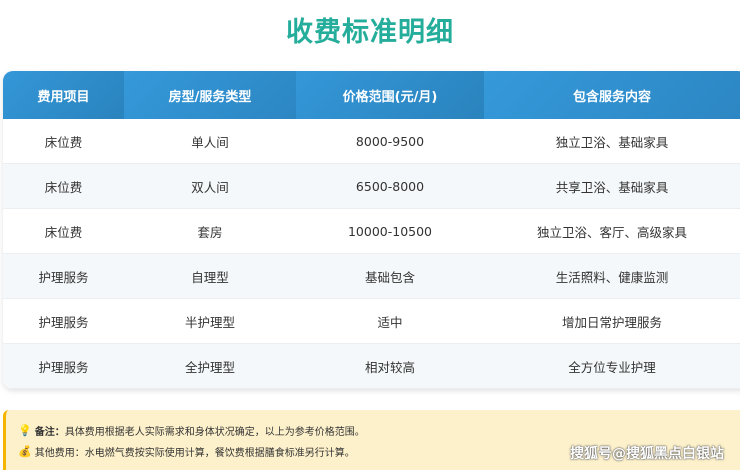 The image size is (740, 470). I want to click on table-row: 护理服务 自理型 基础包含 生活照料、健康监测, so click(371, 276).